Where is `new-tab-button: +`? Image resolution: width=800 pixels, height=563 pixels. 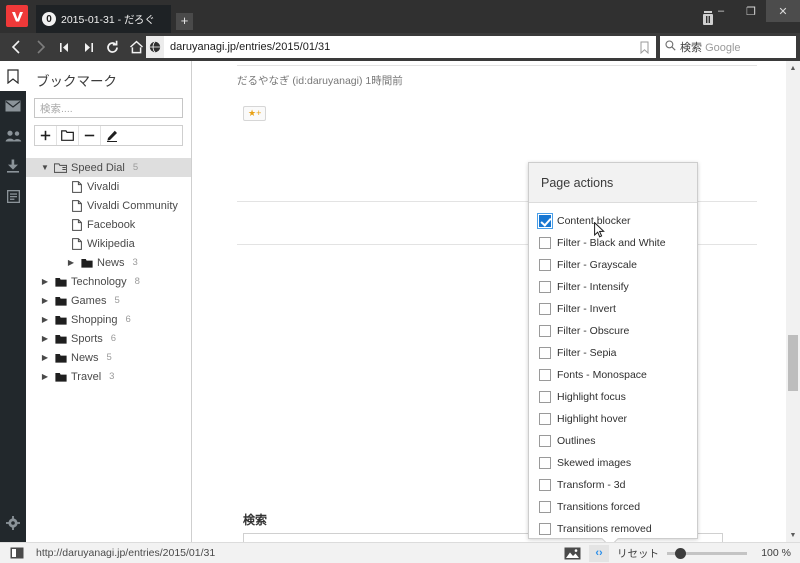
new-tab-button: + is located at coordinates (184, 21).